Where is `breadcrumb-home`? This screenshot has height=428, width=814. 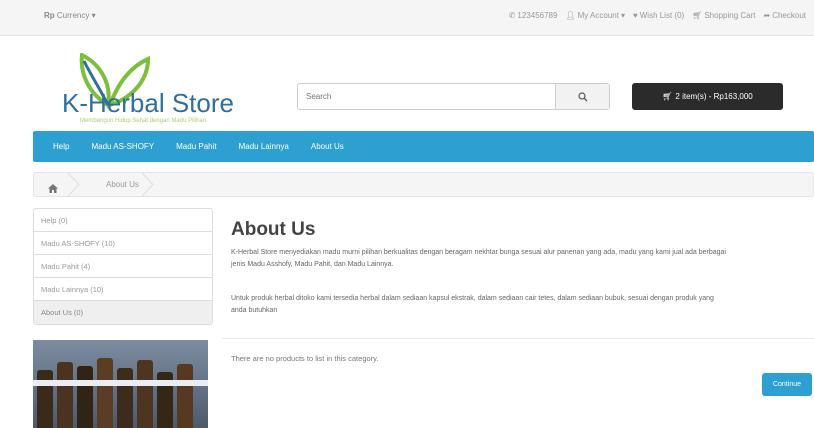
breadcrumb-home is located at coordinates (53, 189).